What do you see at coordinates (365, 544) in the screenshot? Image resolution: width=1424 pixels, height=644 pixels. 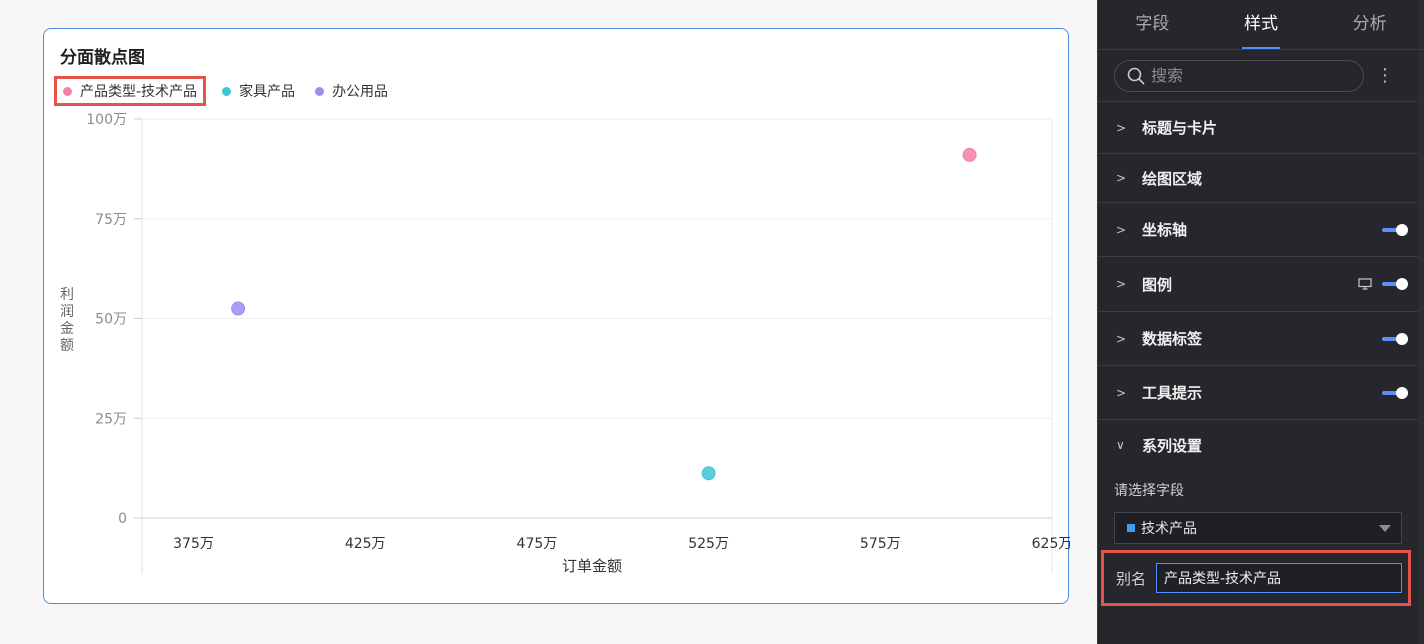 I see `x-tick-label: 425万` at bounding box center [365, 544].